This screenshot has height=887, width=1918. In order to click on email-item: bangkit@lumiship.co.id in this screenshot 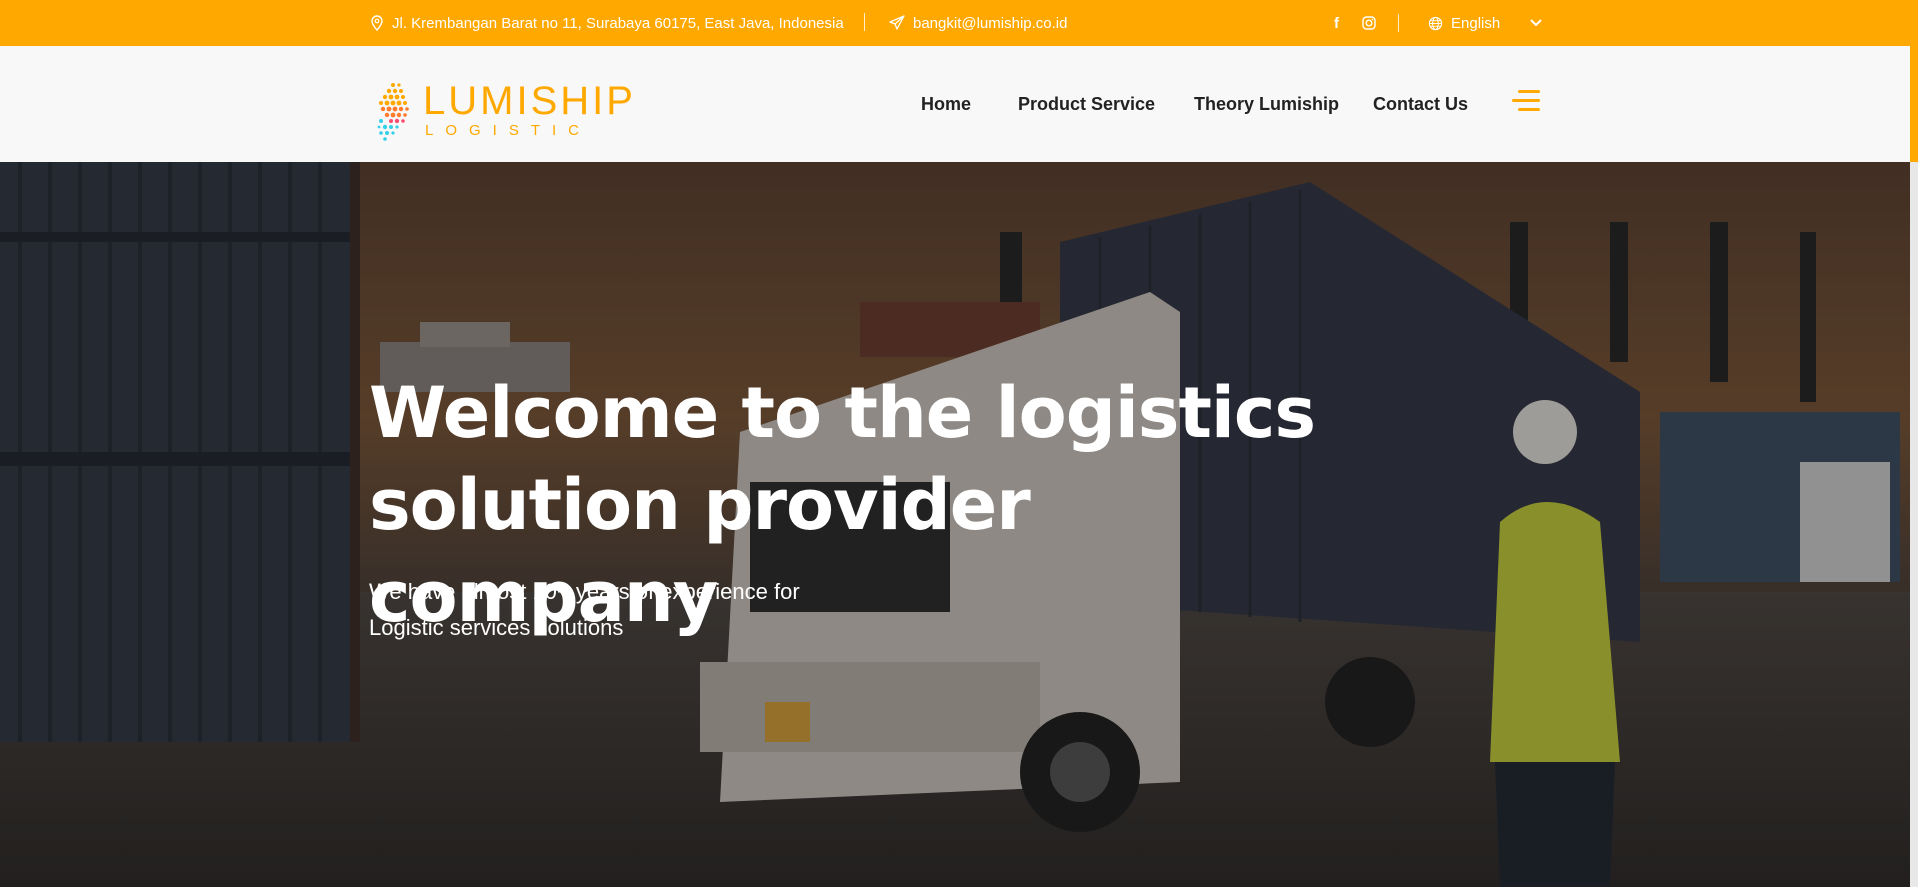, I will do `click(978, 23)`.